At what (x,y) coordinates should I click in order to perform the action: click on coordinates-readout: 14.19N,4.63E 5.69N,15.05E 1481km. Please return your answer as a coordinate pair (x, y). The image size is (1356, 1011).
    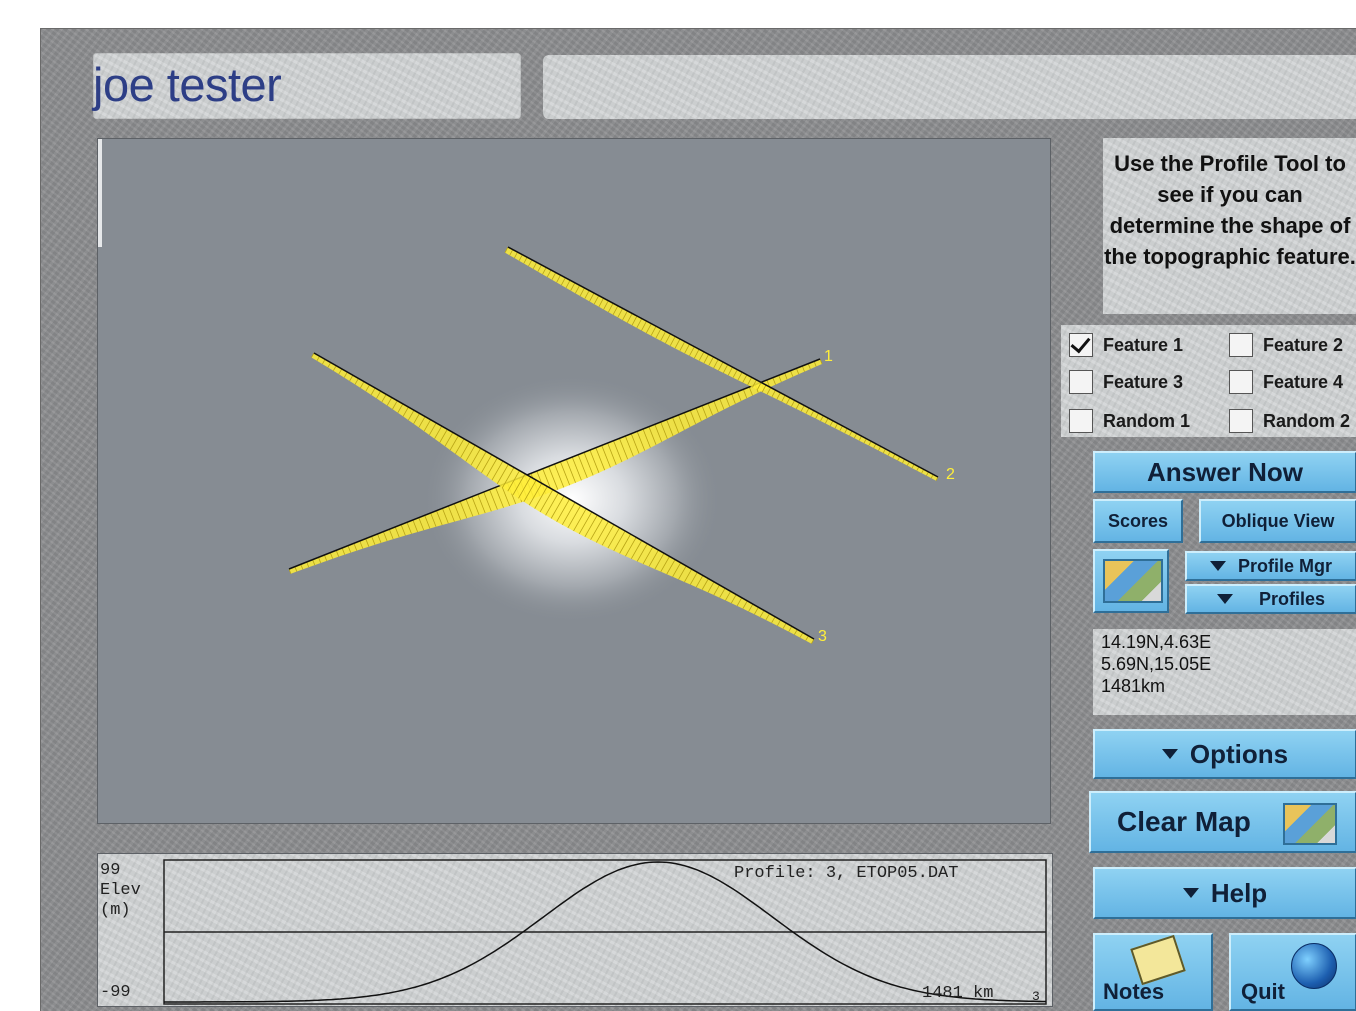
    Looking at the image, I should click on (1224, 672).